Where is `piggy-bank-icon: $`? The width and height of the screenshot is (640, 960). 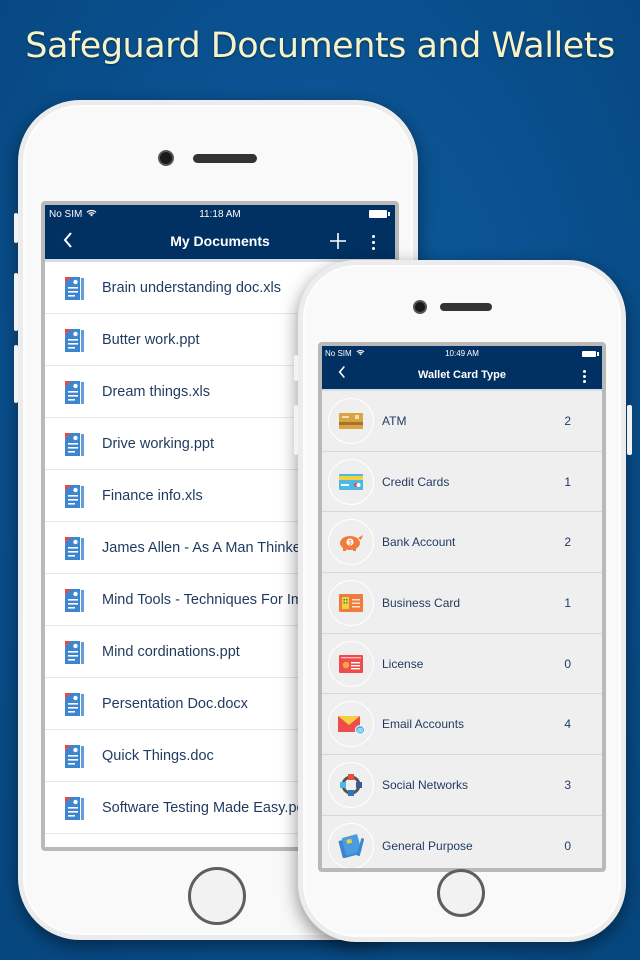
piggy-bank-icon: $ is located at coordinates (351, 542).